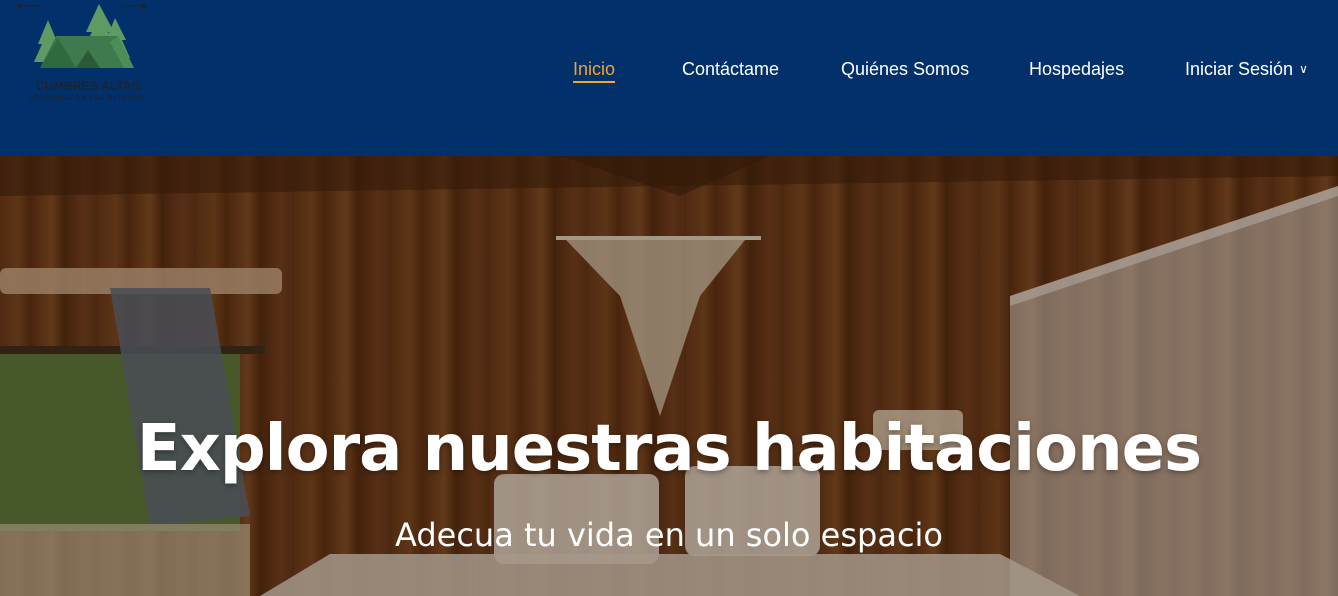 This screenshot has width=1338, height=596. What do you see at coordinates (81, 6) in the screenshot?
I see `arrow-ornament-icon` at bounding box center [81, 6].